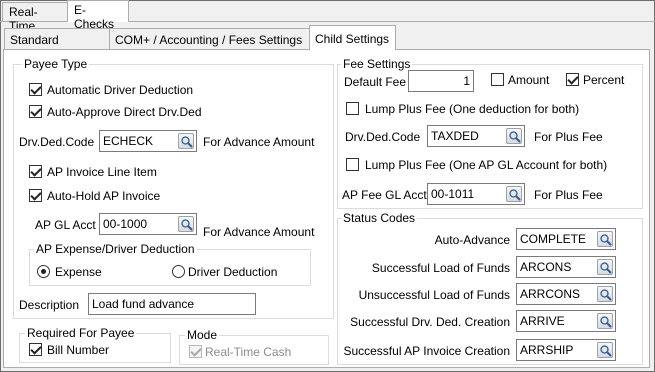  Describe the element at coordinates (35, 171) in the screenshot. I see `ap-invoice-line-item-checkbox` at that location.